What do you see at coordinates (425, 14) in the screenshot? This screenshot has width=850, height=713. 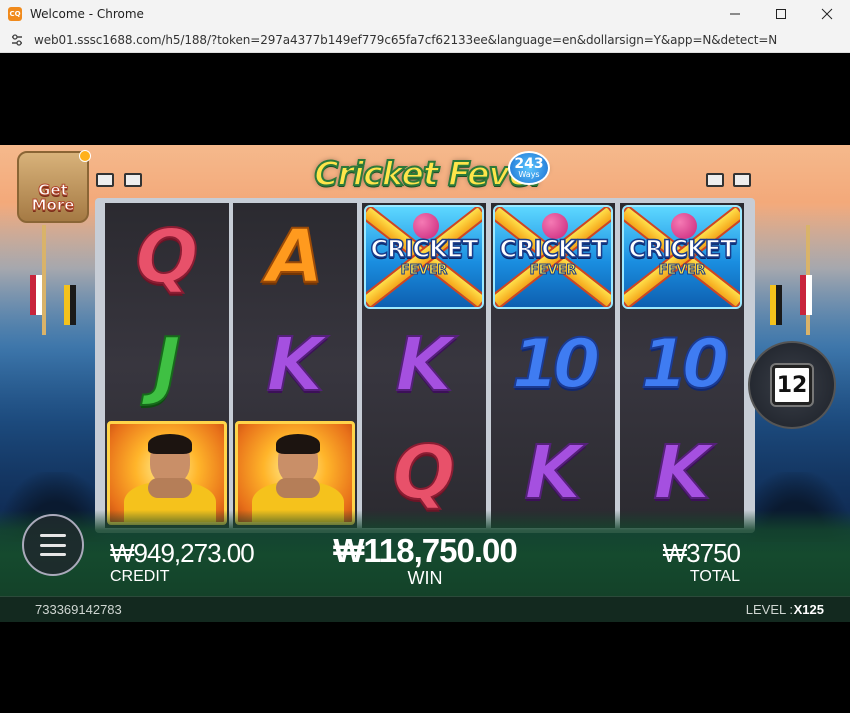 I see `window-titlebar: CQ Welcome - Chrome` at bounding box center [425, 14].